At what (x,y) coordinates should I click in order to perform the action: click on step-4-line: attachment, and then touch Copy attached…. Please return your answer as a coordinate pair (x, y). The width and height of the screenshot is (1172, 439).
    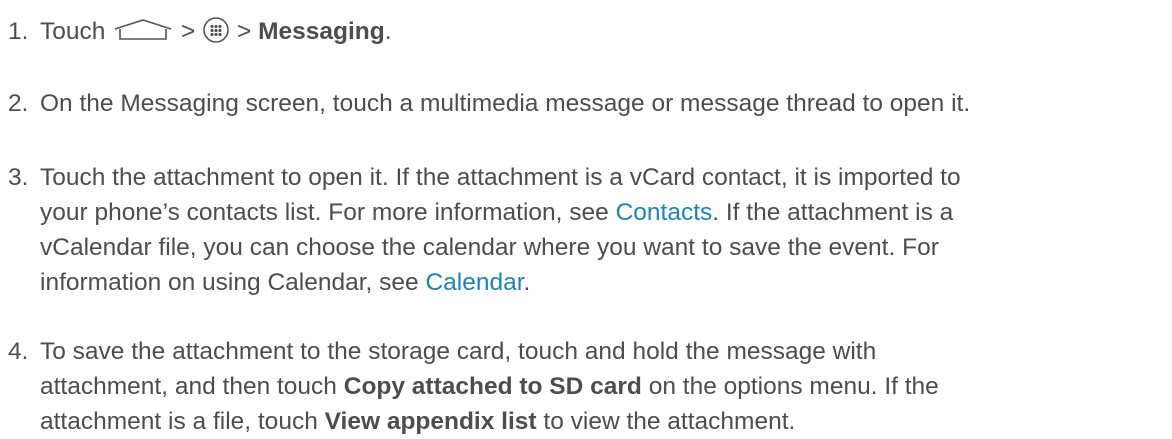
    Looking at the image, I should click on (605, 386).